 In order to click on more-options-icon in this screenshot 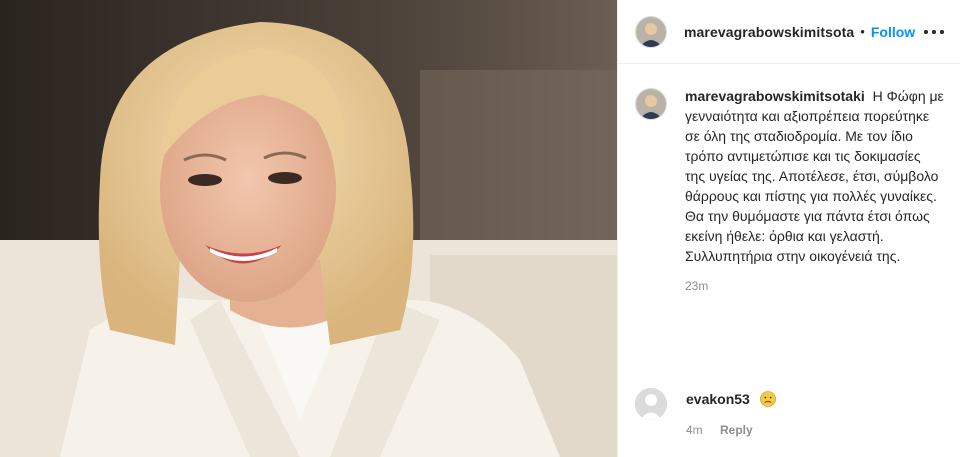, I will do `click(934, 32)`.